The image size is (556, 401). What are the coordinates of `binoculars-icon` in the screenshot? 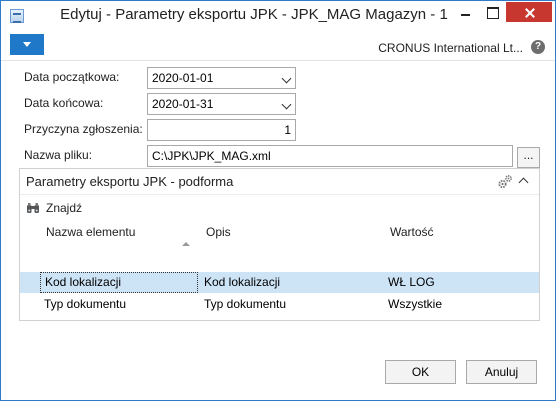 It's located at (33, 208).